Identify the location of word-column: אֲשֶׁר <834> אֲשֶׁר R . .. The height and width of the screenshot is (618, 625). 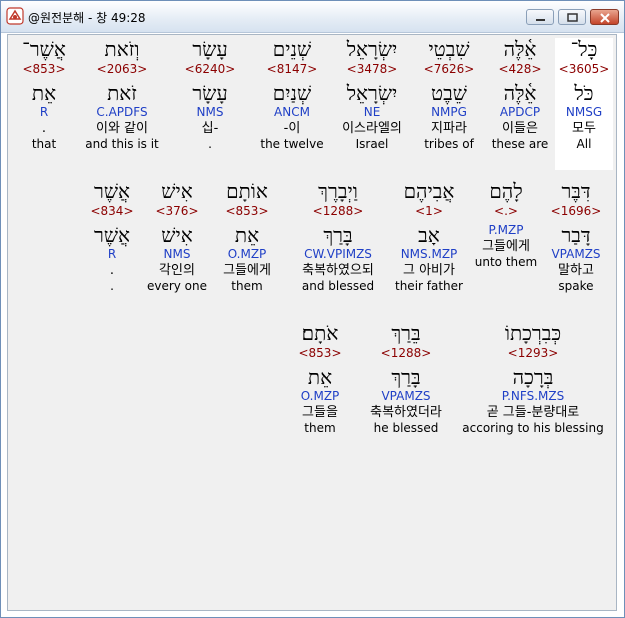
(112, 236).